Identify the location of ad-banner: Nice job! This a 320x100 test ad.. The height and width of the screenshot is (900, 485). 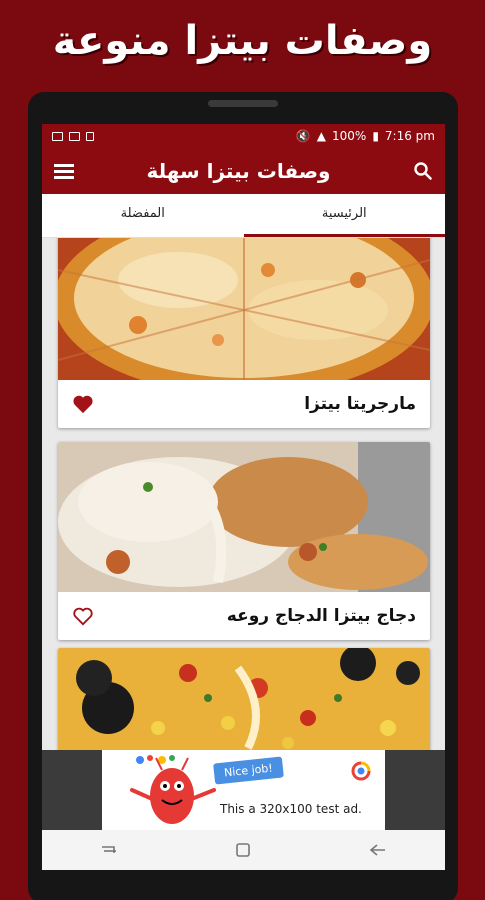
(243, 790).